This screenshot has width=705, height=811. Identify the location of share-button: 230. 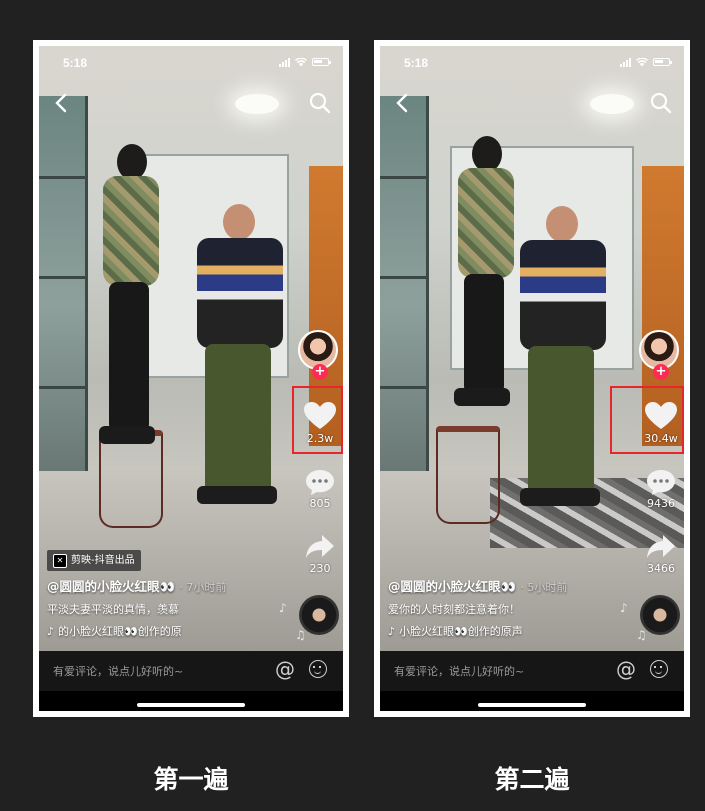
(320, 554).